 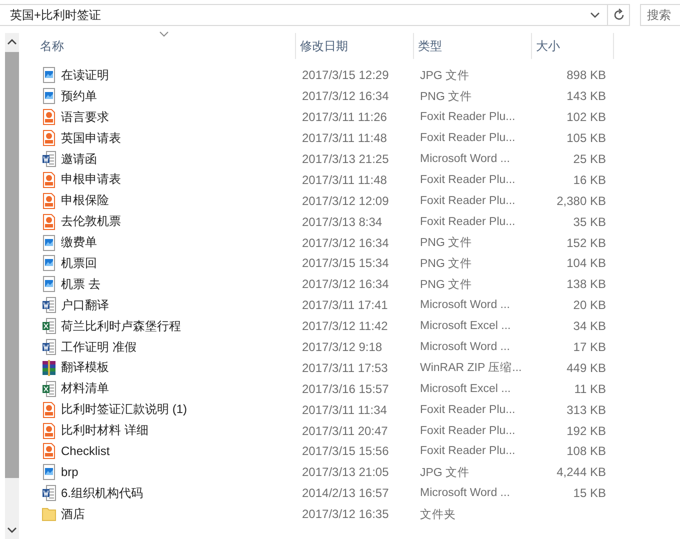 What do you see at coordinates (91, 179) in the screenshot?
I see `file-name: 申根申请表` at bounding box center [91, 179].